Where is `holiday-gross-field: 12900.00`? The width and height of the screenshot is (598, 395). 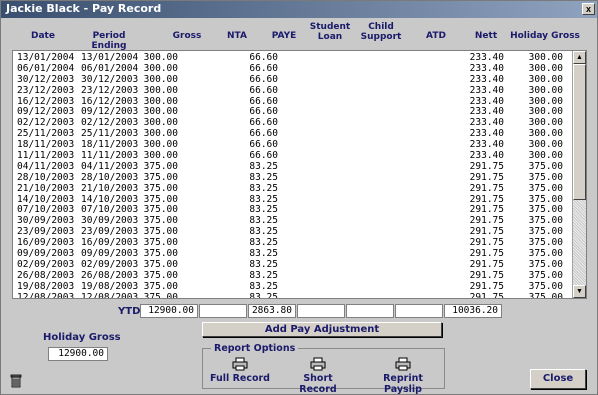
holiday-gross-field: 12900.00 is located at coordinates (78, 354).